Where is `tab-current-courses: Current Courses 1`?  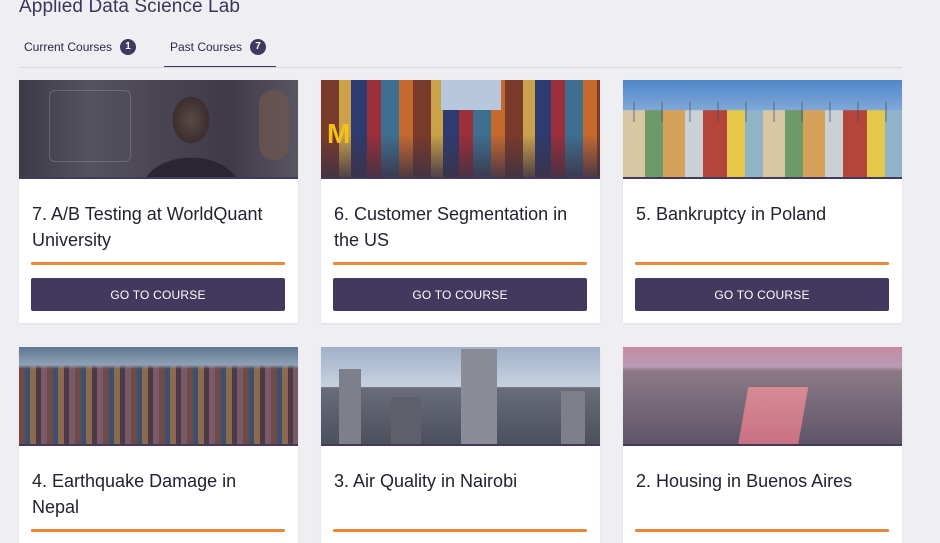 tab-current-courses: Current Courses 1 is located at coordinates (80, 46).